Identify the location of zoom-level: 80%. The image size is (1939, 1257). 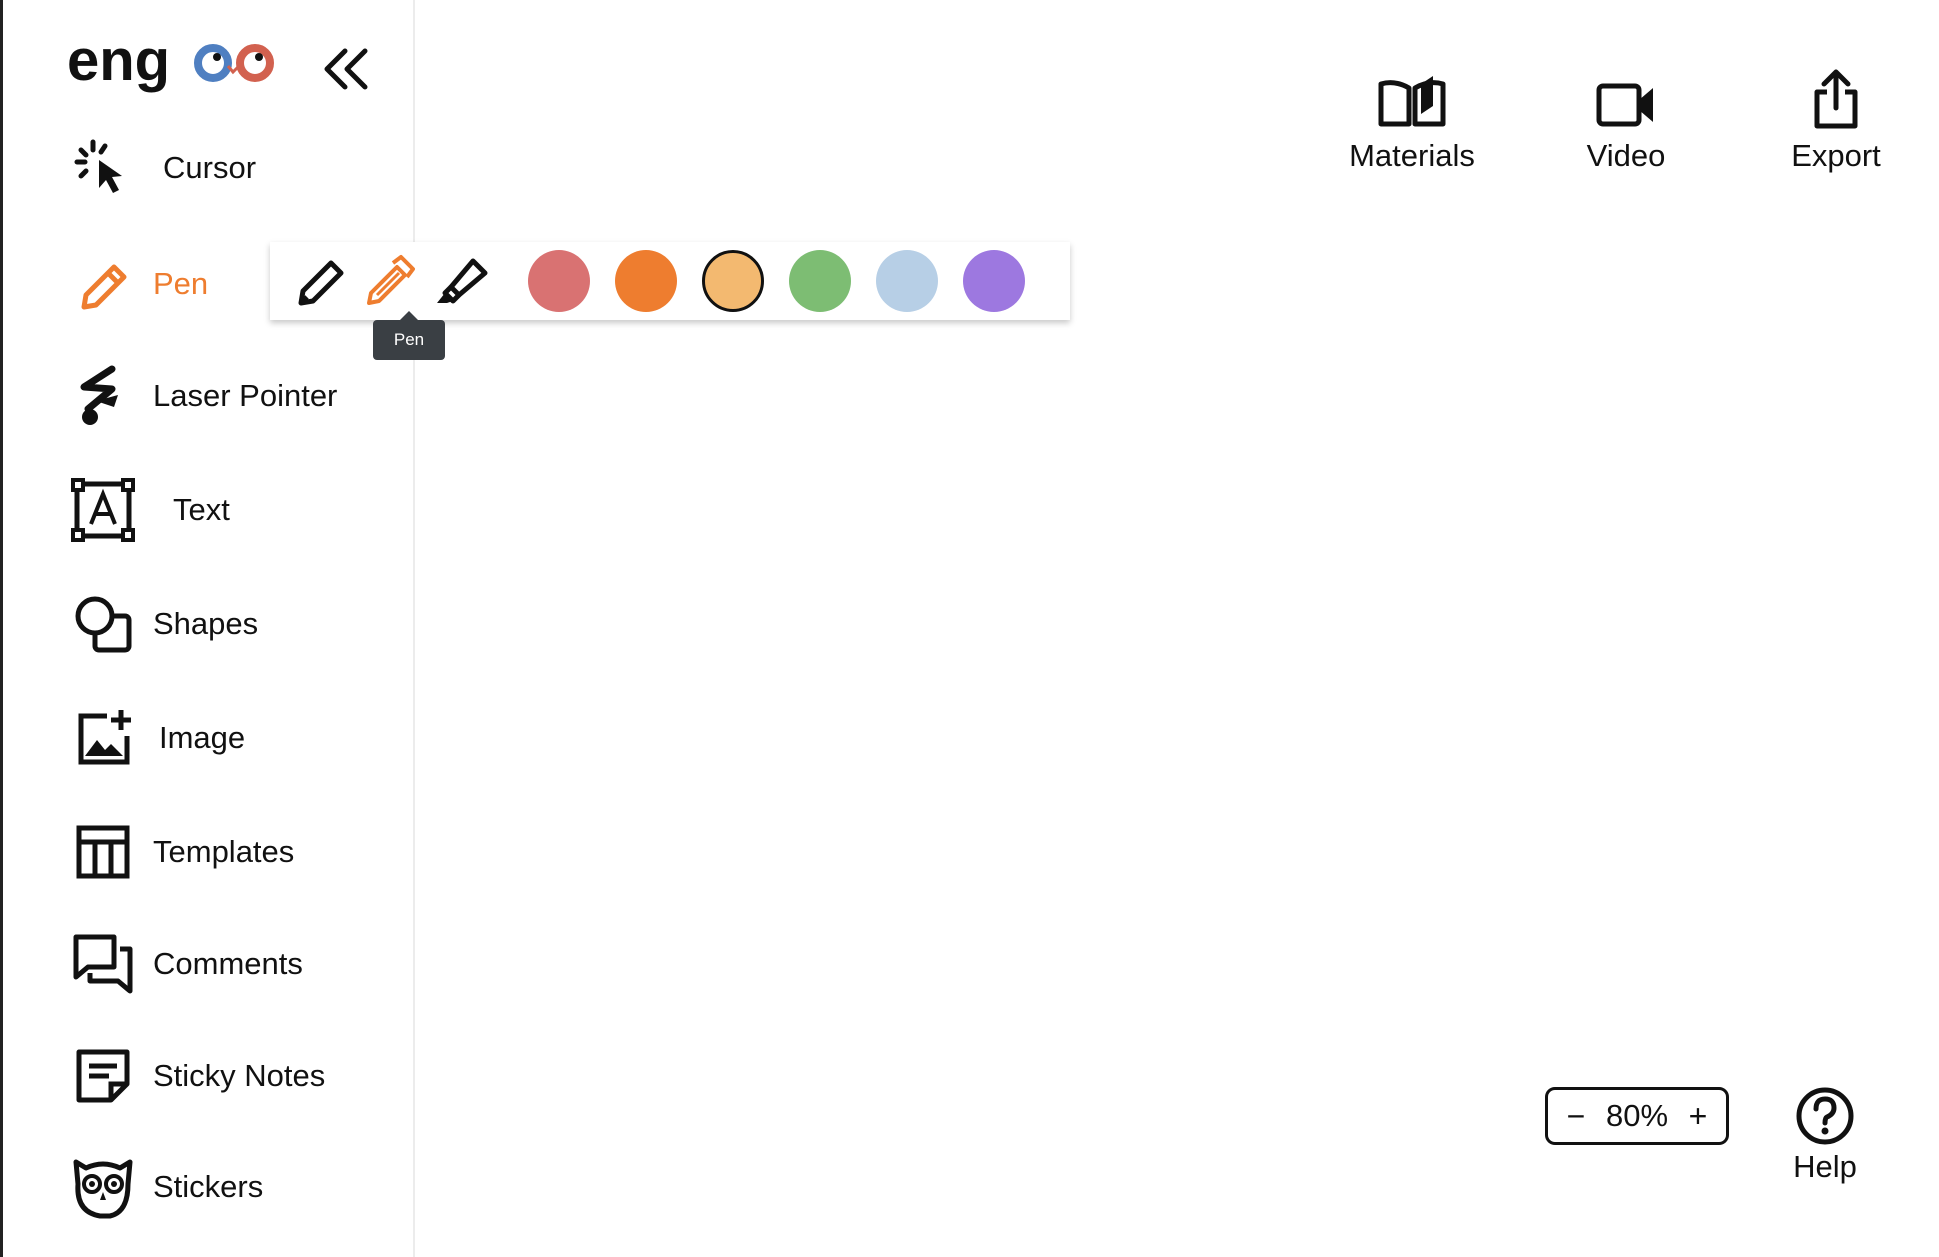
(1637, 1115).